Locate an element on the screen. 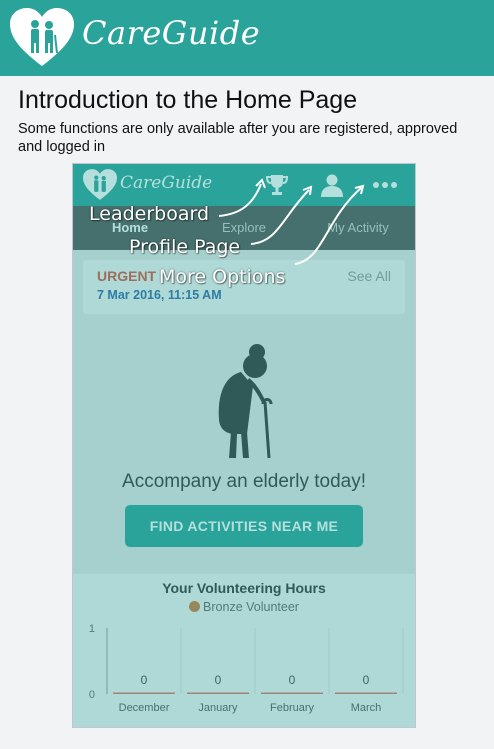  trophy-icon is located at coordinates (277, 185).